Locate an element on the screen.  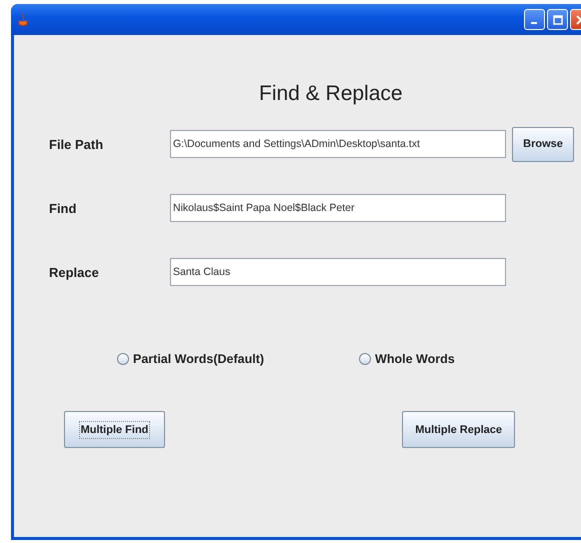
coffee-cup-icon is located at coordinates (23, 19).